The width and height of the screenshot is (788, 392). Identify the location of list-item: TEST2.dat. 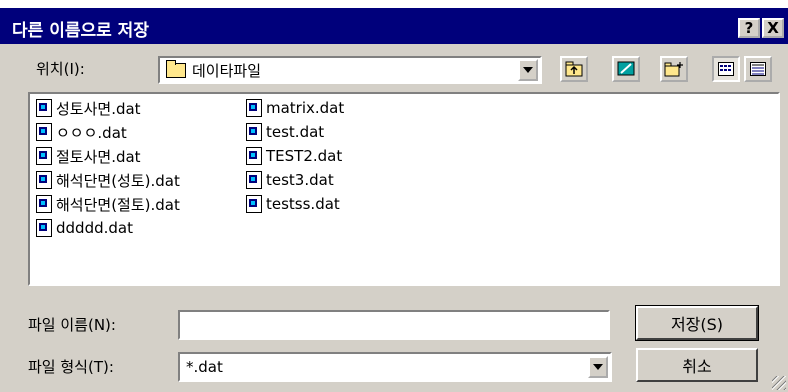
(295, 156).